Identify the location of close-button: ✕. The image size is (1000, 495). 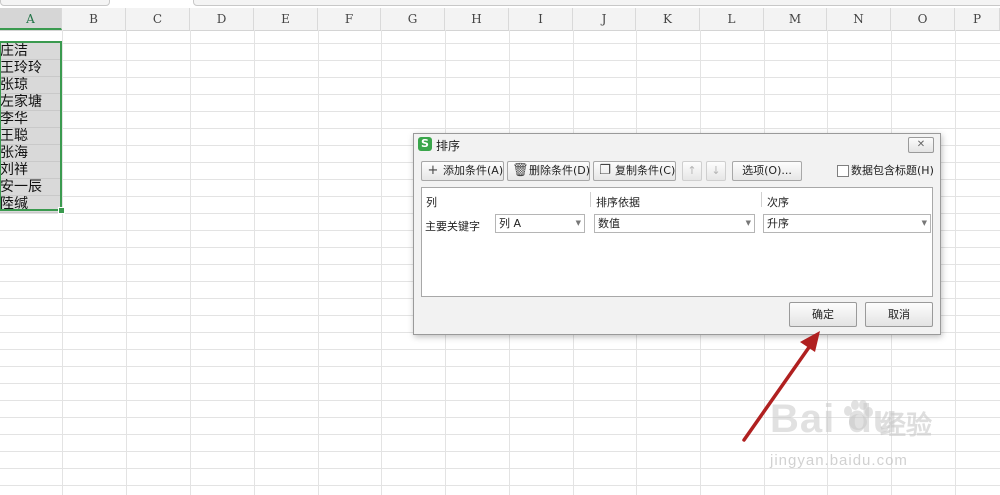
(921, 145).